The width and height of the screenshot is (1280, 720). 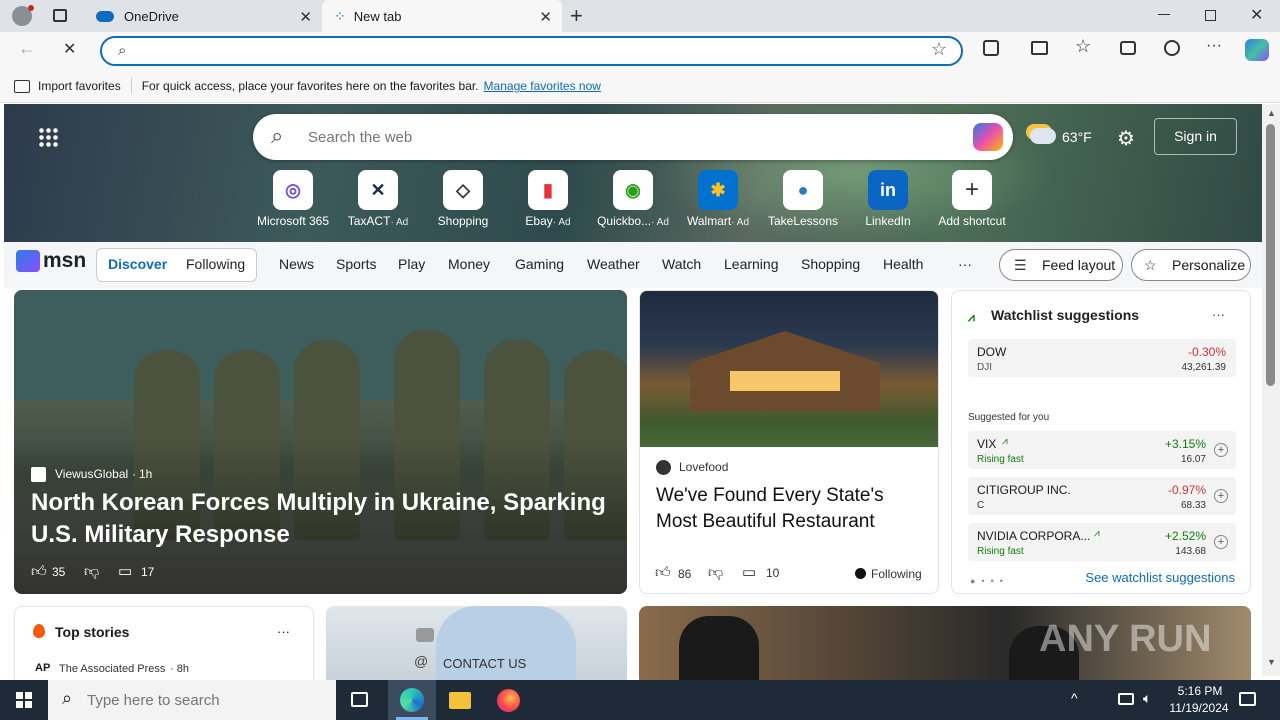 I want to click on nav-weather: Weather, so click(x=613, y=264).